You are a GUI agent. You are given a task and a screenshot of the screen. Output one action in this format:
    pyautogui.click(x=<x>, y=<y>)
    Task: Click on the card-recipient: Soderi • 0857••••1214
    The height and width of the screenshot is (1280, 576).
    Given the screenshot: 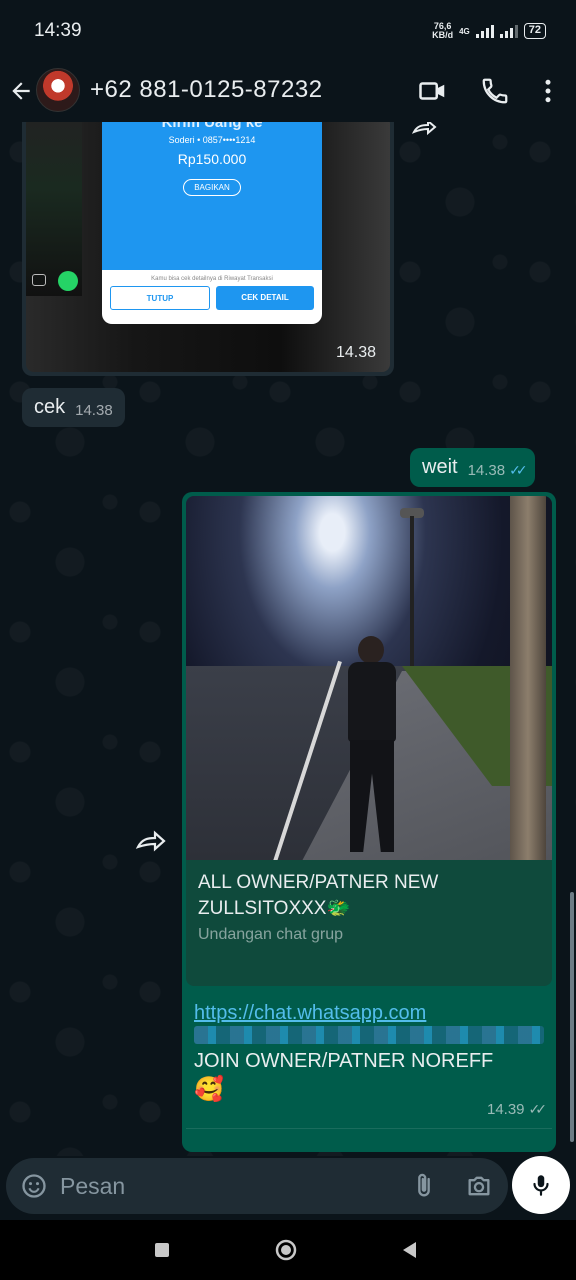 What is the action you would take?
    pyautogui.click(x=212, y=140)
    